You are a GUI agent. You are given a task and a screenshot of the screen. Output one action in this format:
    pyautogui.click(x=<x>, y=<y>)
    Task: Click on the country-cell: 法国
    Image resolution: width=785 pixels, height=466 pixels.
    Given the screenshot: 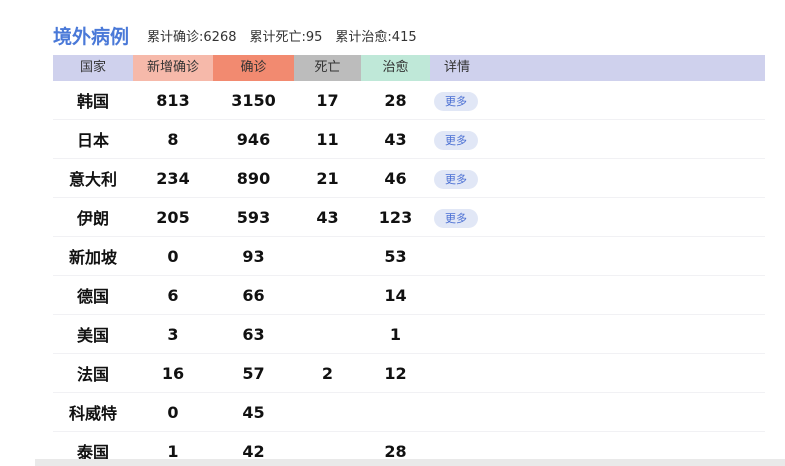 What is the action you would take?
    pyautogui.click(x=92, y=374)
    